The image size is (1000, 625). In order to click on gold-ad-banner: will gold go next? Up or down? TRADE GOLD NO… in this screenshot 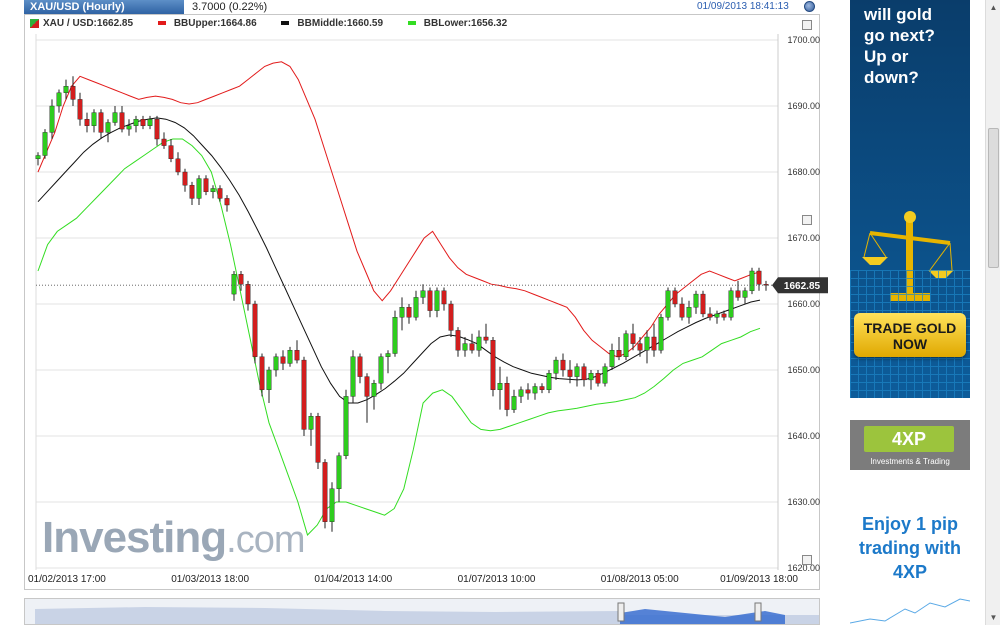, I will do `click(910, 199)`.